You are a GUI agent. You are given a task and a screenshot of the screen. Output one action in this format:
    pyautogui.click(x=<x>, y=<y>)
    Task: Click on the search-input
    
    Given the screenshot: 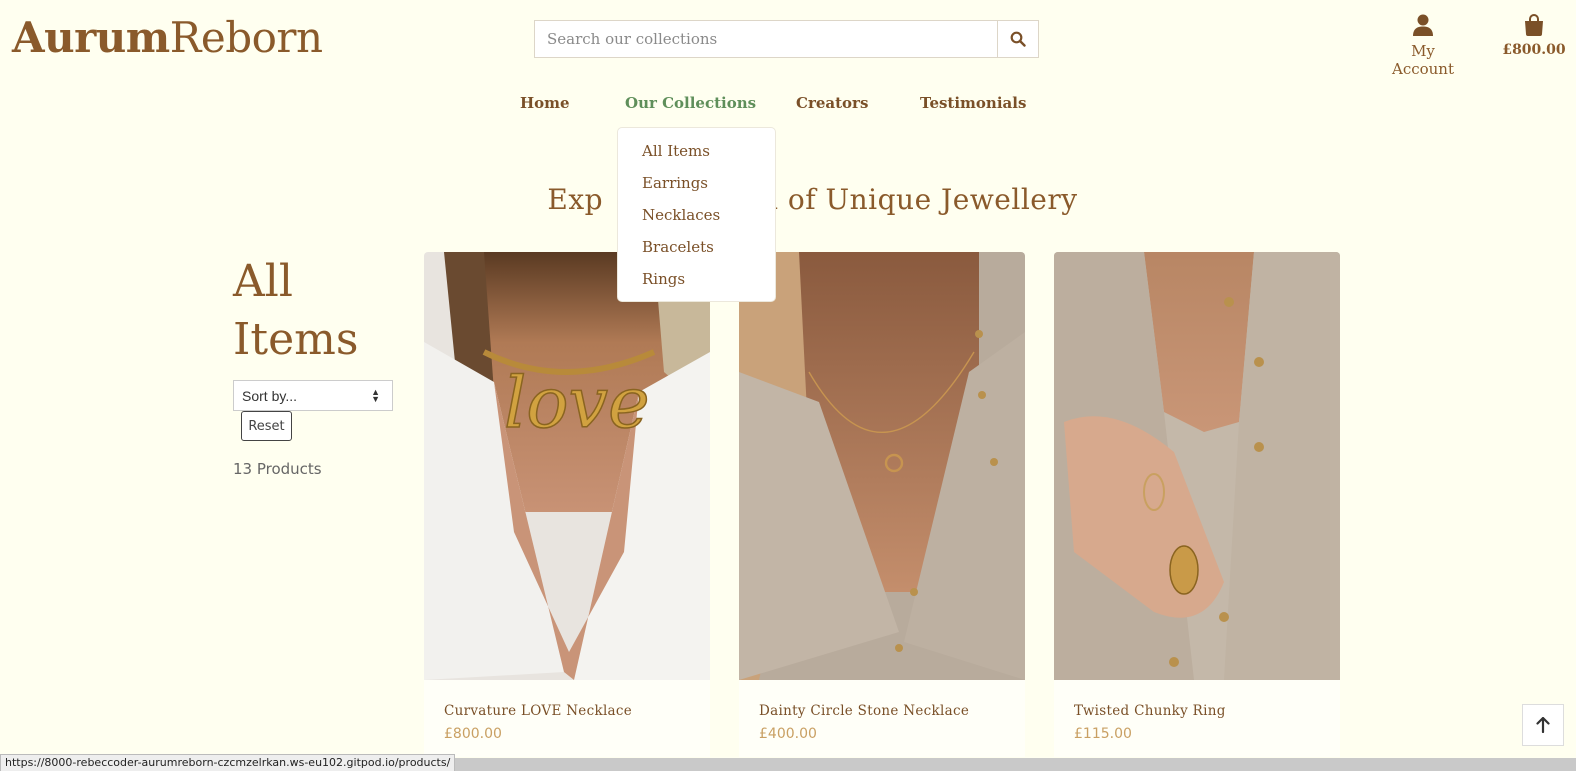 What is the action you would take?
    pyautogui.click(x=766, y=39)
    